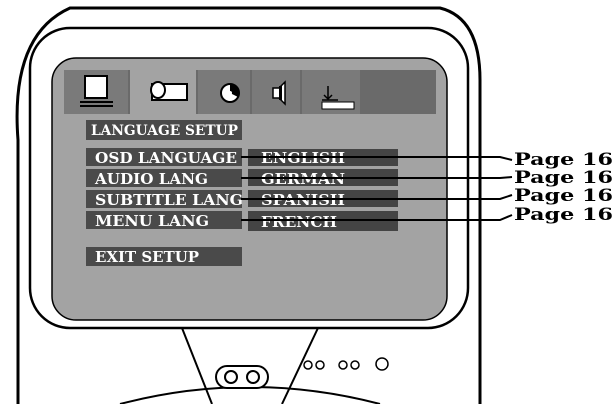 Image resolution: width=616 pixels, height=404 pixels. Describe the element at coordinates (169, 91) in the screenshot. I see `language-speech-bubble-icon` at that location.